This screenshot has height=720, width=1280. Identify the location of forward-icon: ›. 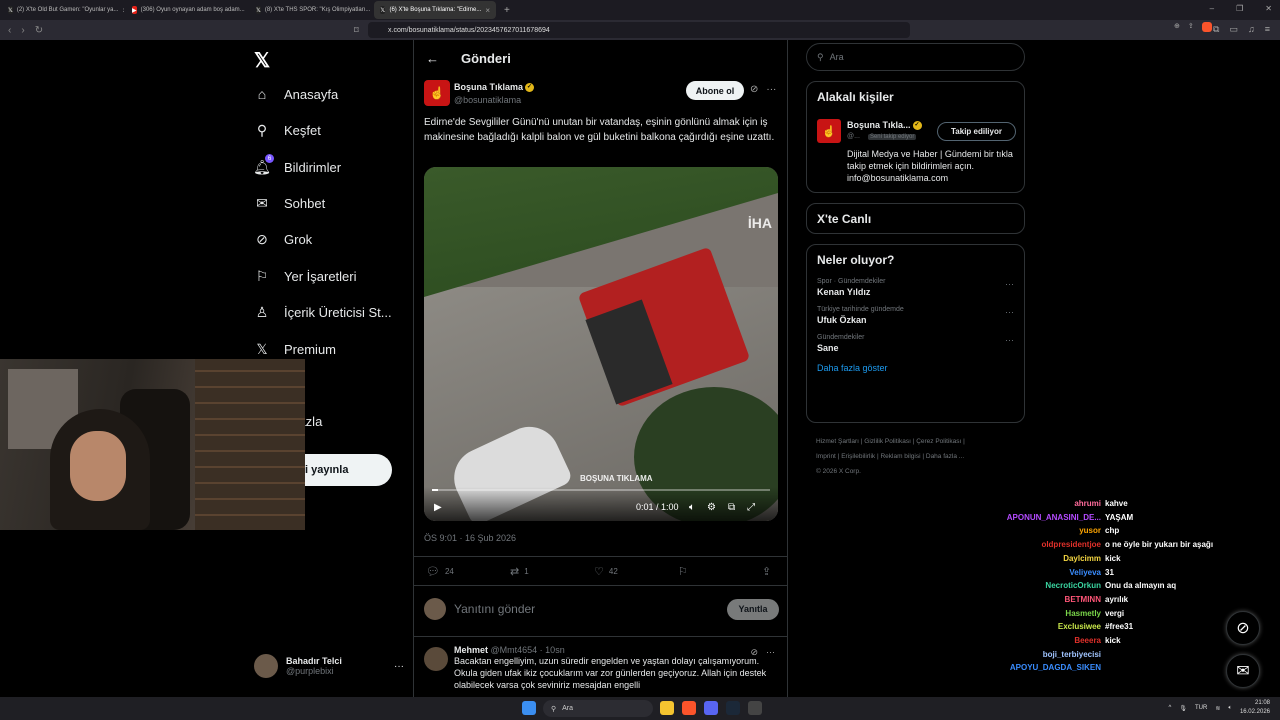
(22, 30).